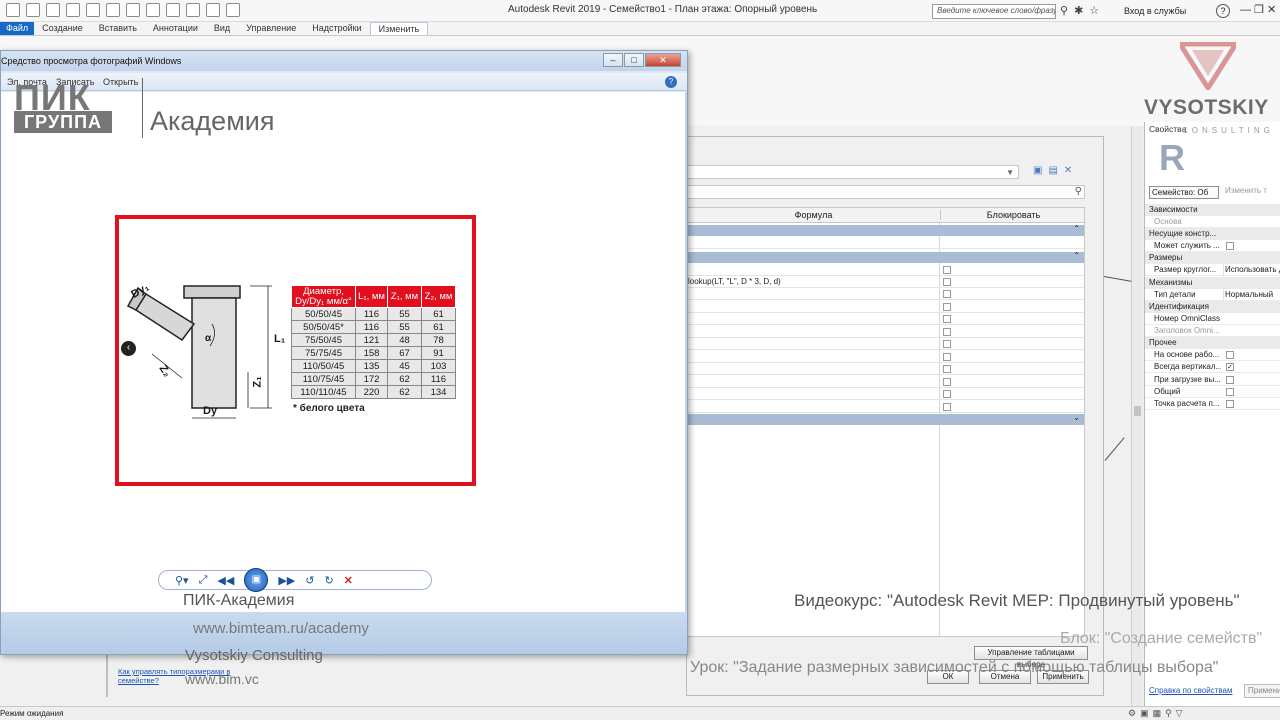 Image resolution: width=1280 pixels, height=720 pixels. Describe the element at coordinates (73, 10) in the screenshot. I see `undo-icon` at that location.